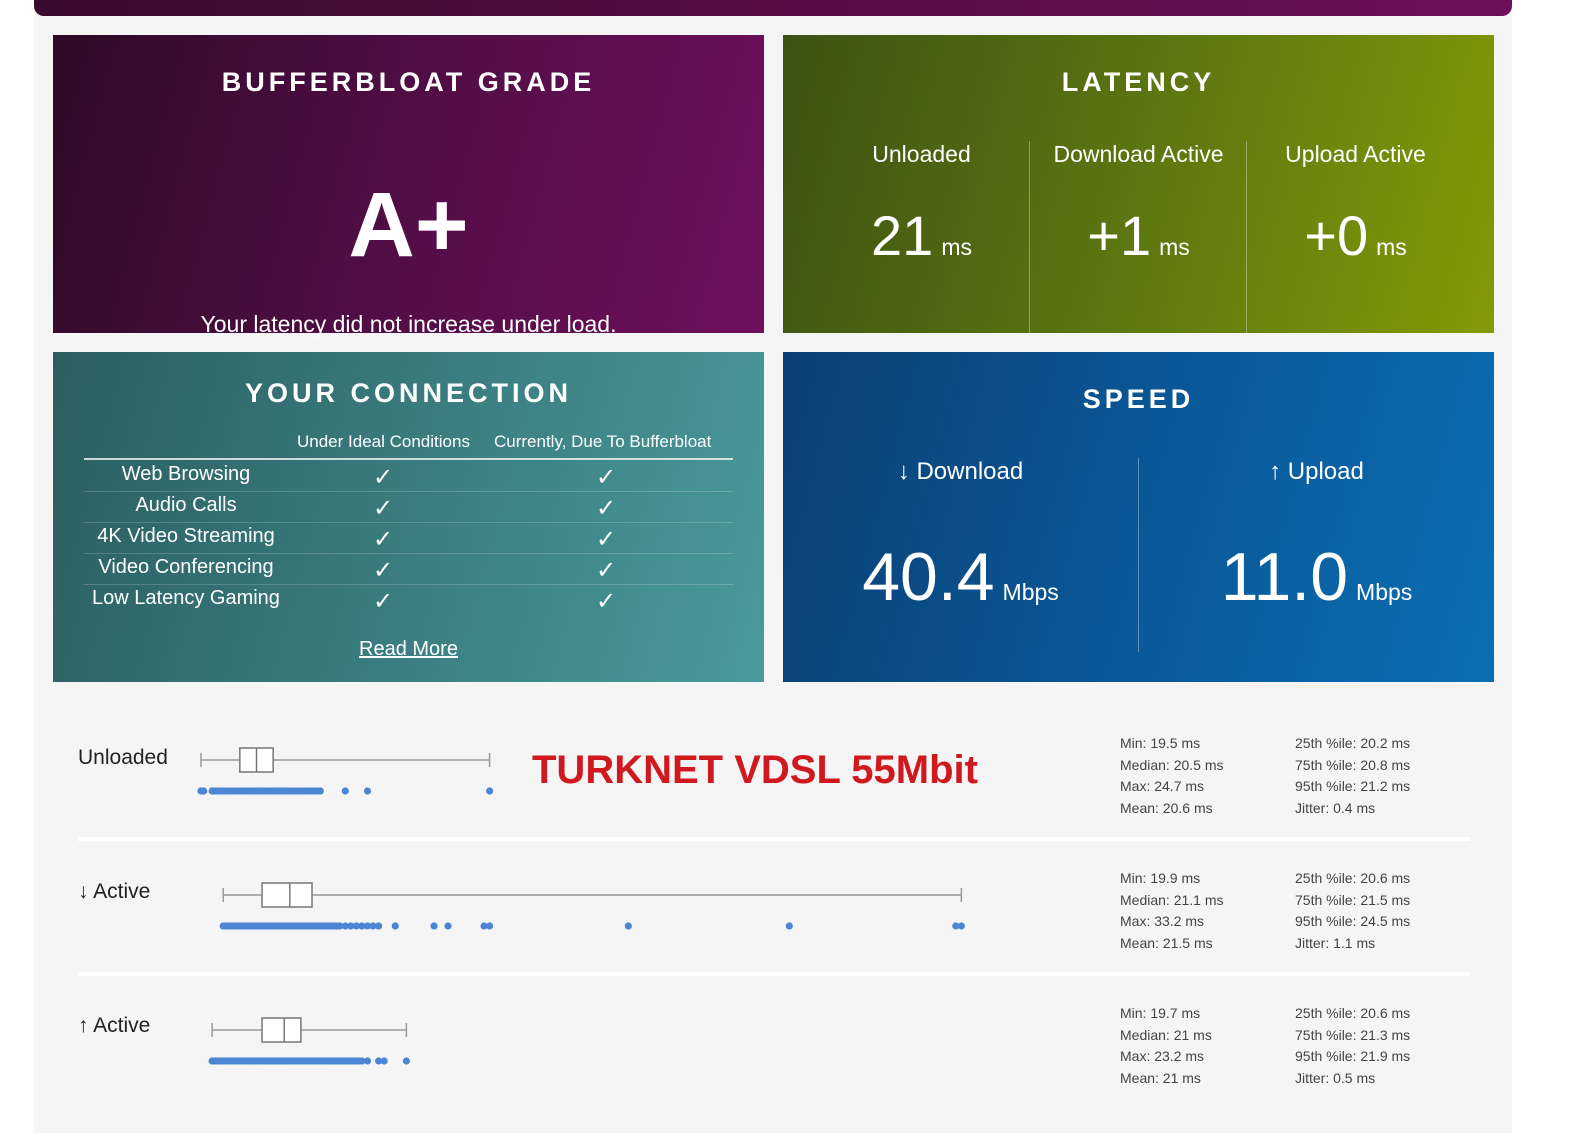 This screenshot has height=1133, width=1577. I want to click on plot-label-unloaded: Unloaded, so click(123, 757).